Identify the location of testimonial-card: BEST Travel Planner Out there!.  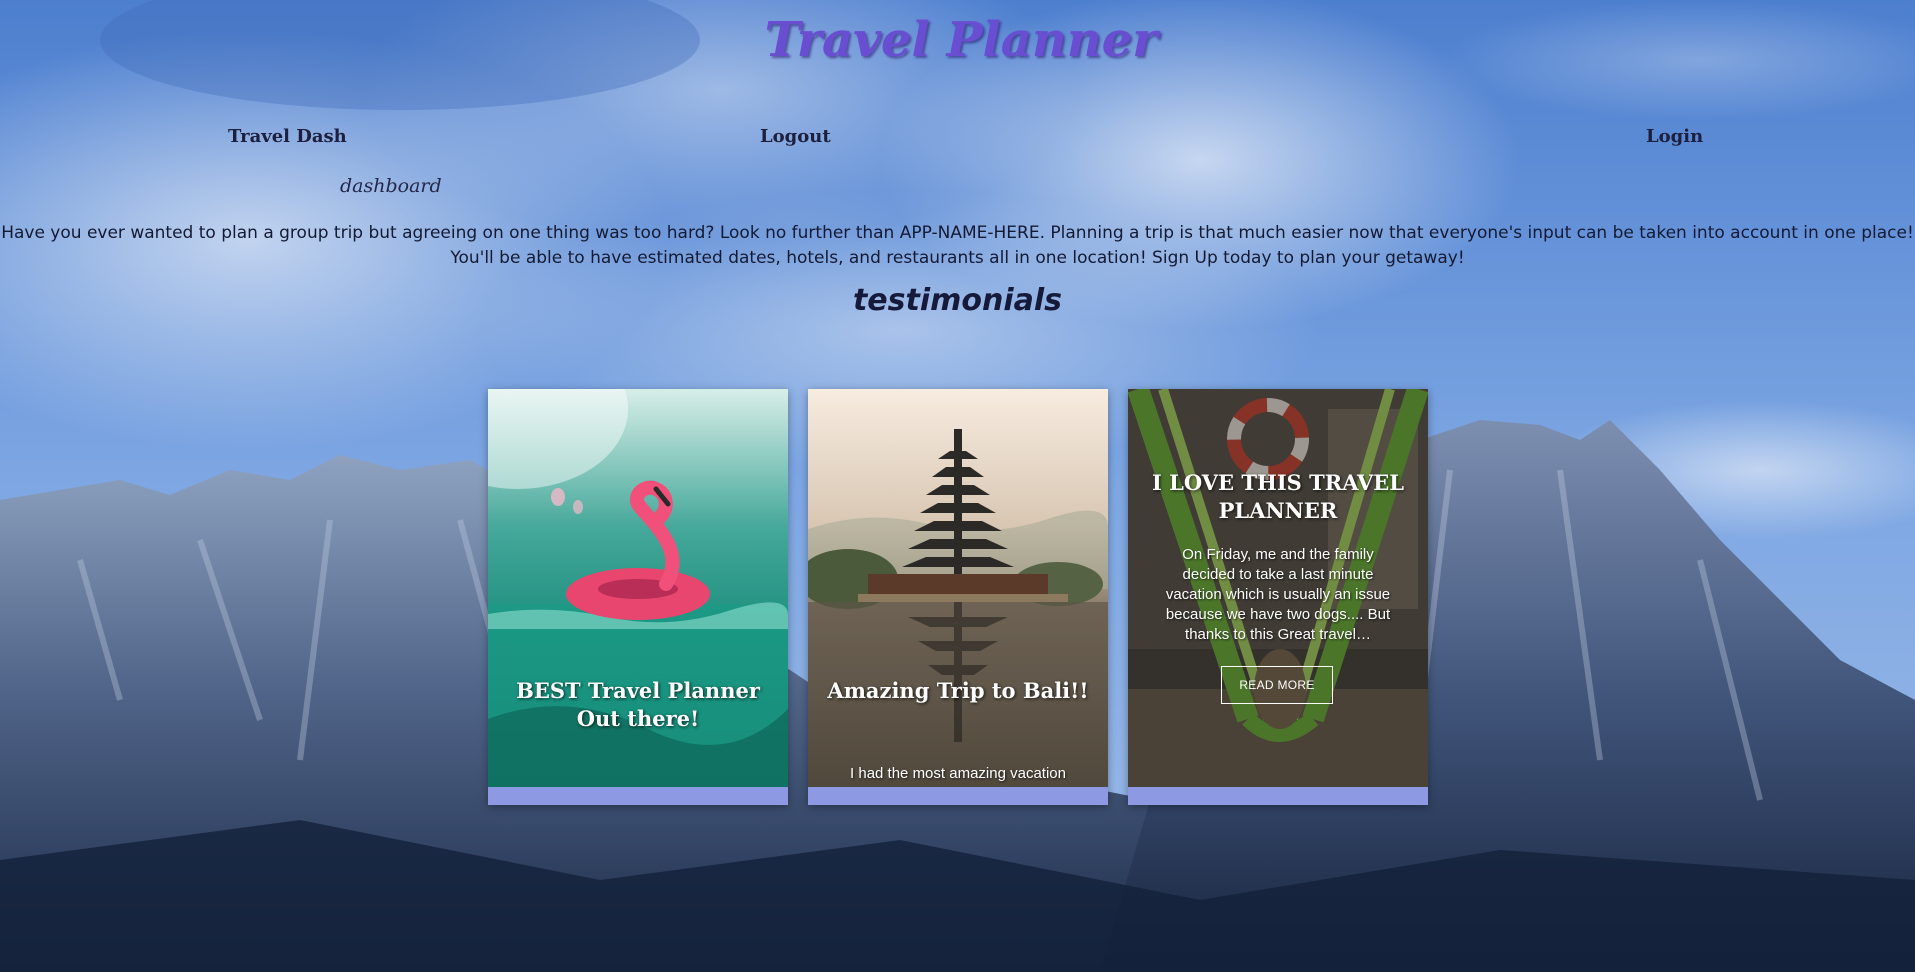
(638, 597).